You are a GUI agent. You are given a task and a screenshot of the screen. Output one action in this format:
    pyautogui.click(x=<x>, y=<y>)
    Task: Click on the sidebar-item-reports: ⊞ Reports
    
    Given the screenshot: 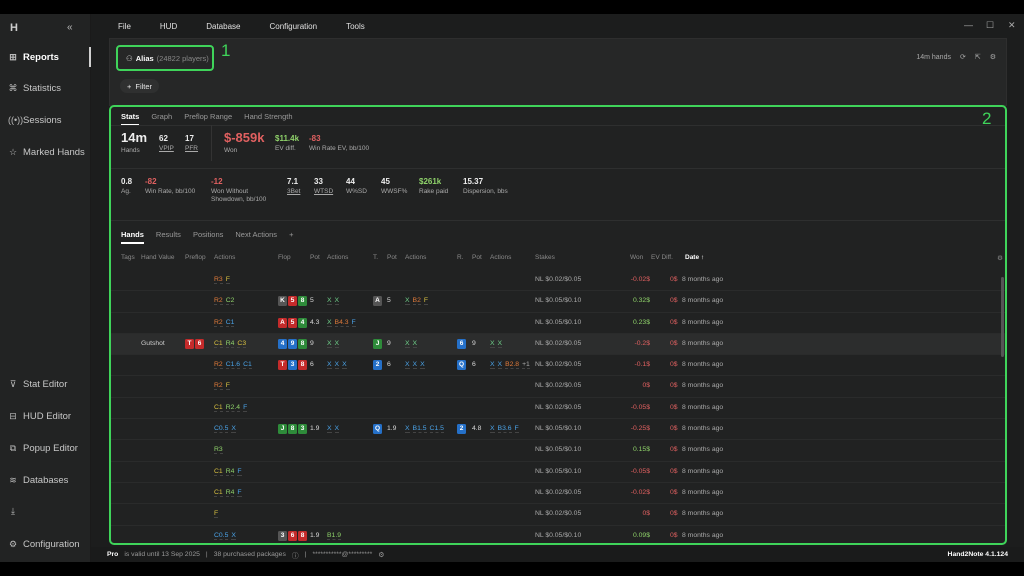 What is the action you would take?
    pyautogui.click(x=45, y=57)
    